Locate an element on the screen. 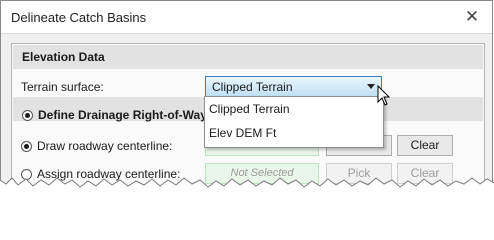 This screenshot has width=494, height=240. define-drainage-radio-row: Define Drainage Right-of-Way Us is located at coordinates (124, 115).